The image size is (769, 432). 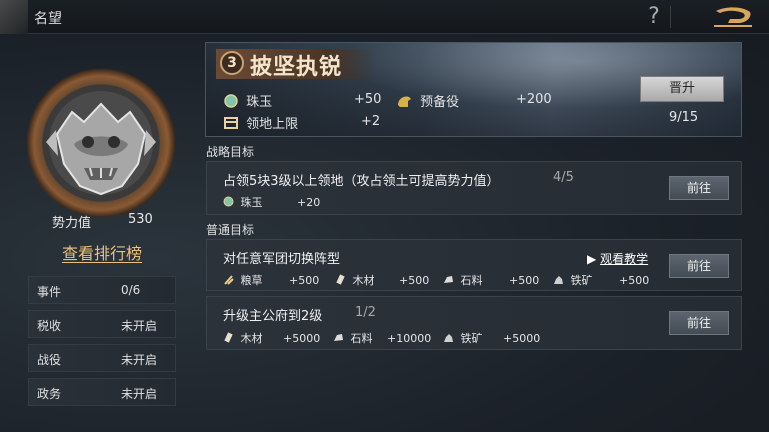 What do you see at coordinates (368, 99) in the screenshot?
I see `reward-value: +50` at bounding box center [368, 99].